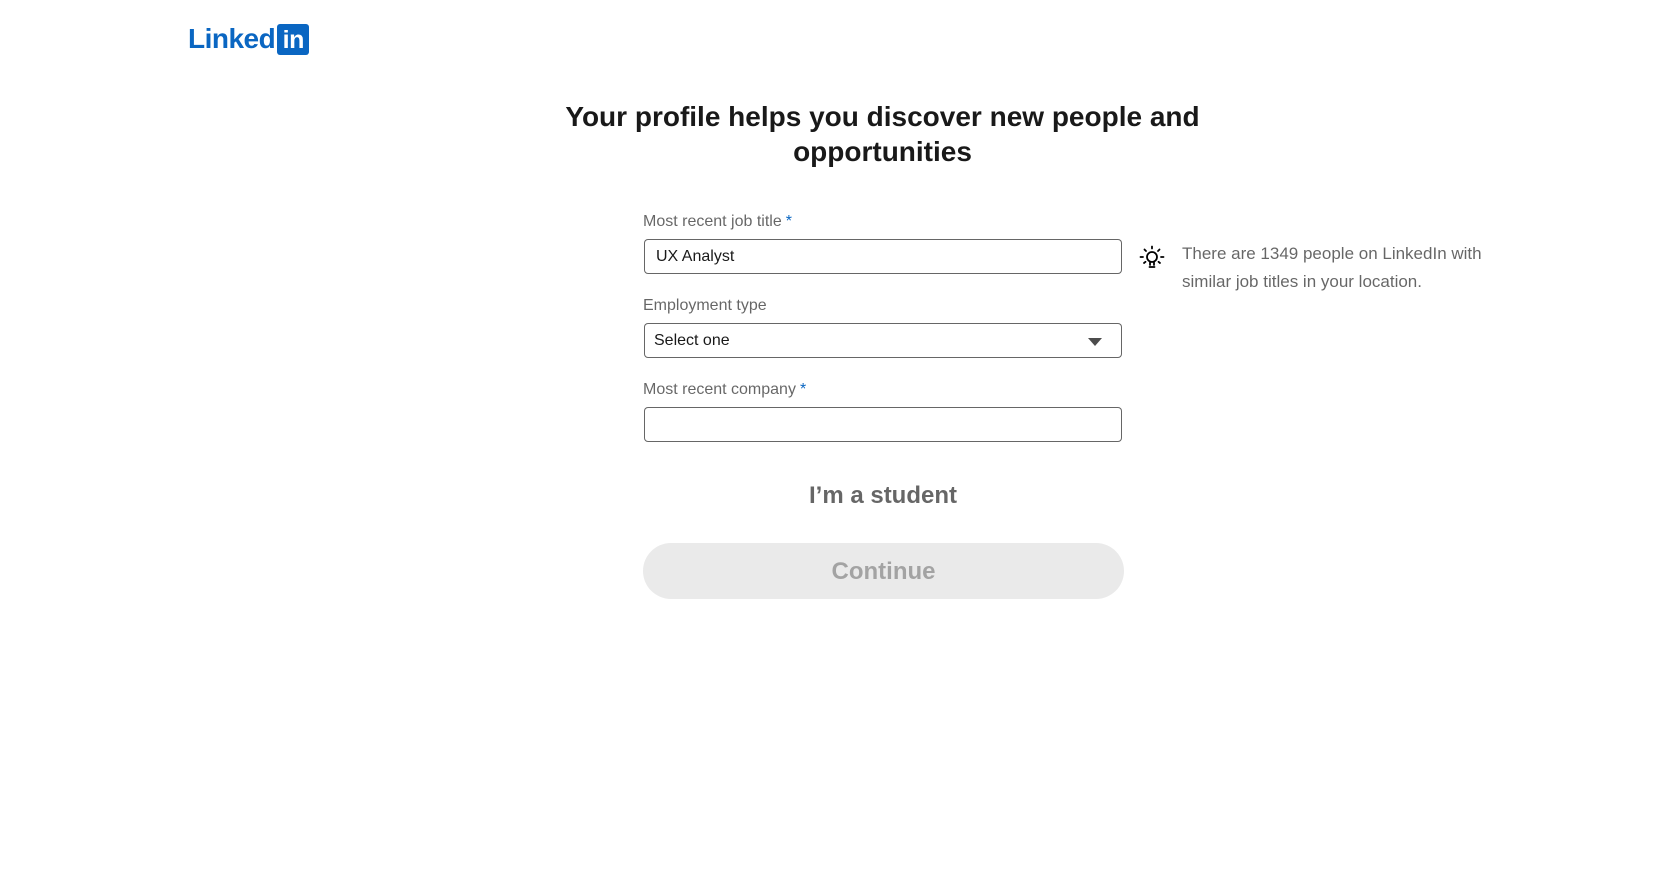  Describe the element at coordinates (883, 222) in the screenshot. I see `job-title-label: Most recent job title *` at that location.